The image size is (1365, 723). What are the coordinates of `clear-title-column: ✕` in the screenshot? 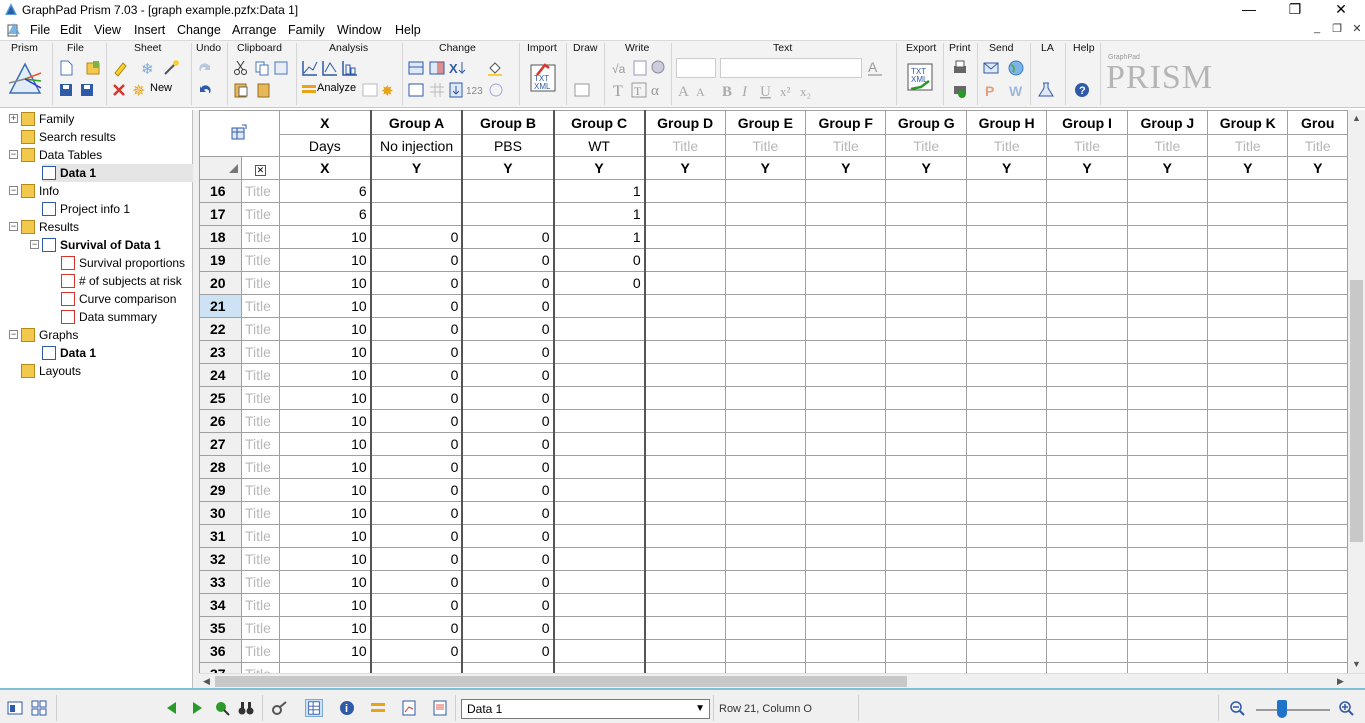 It's located at (260, 168).